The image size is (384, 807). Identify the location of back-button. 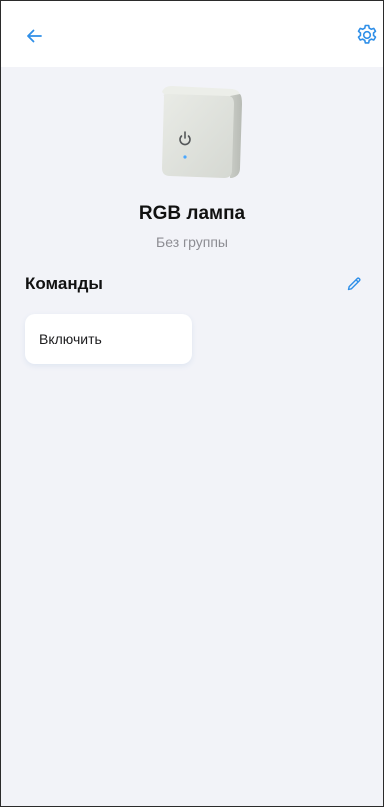
(34, 36).